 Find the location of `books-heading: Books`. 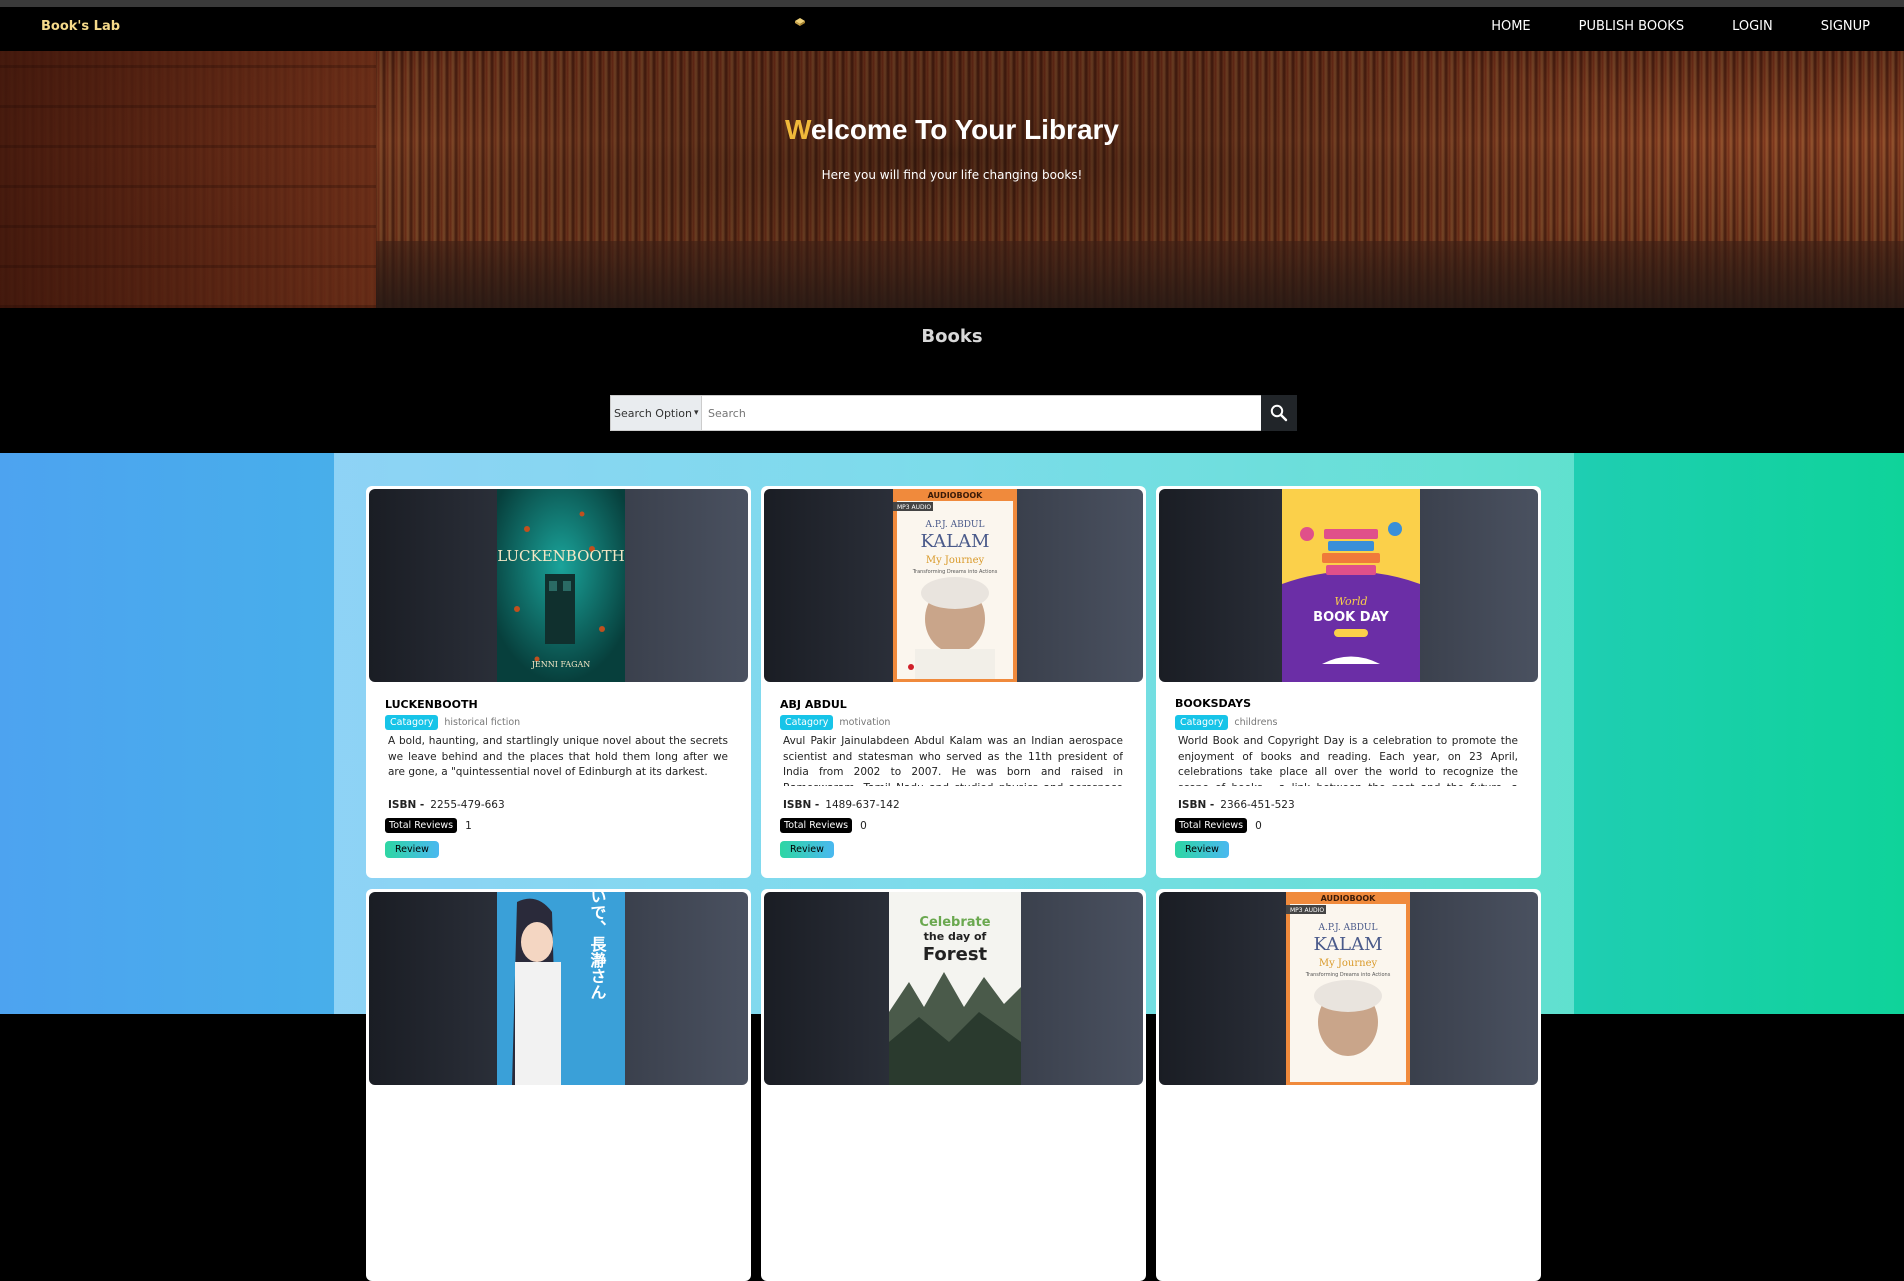

books-heading: Books is located at coordinates (952, 336).